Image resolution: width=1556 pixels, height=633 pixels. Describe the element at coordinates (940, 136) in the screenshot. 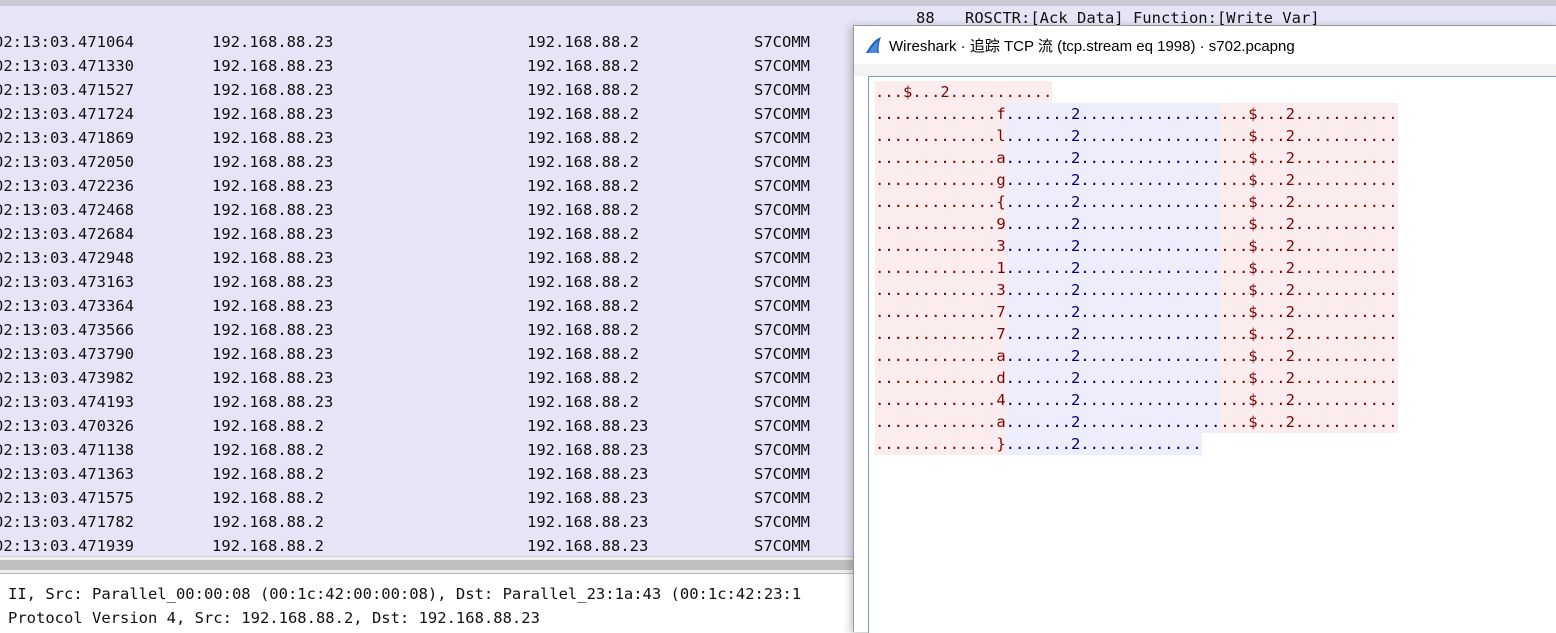

I see `client-segment: .............l` at that location.